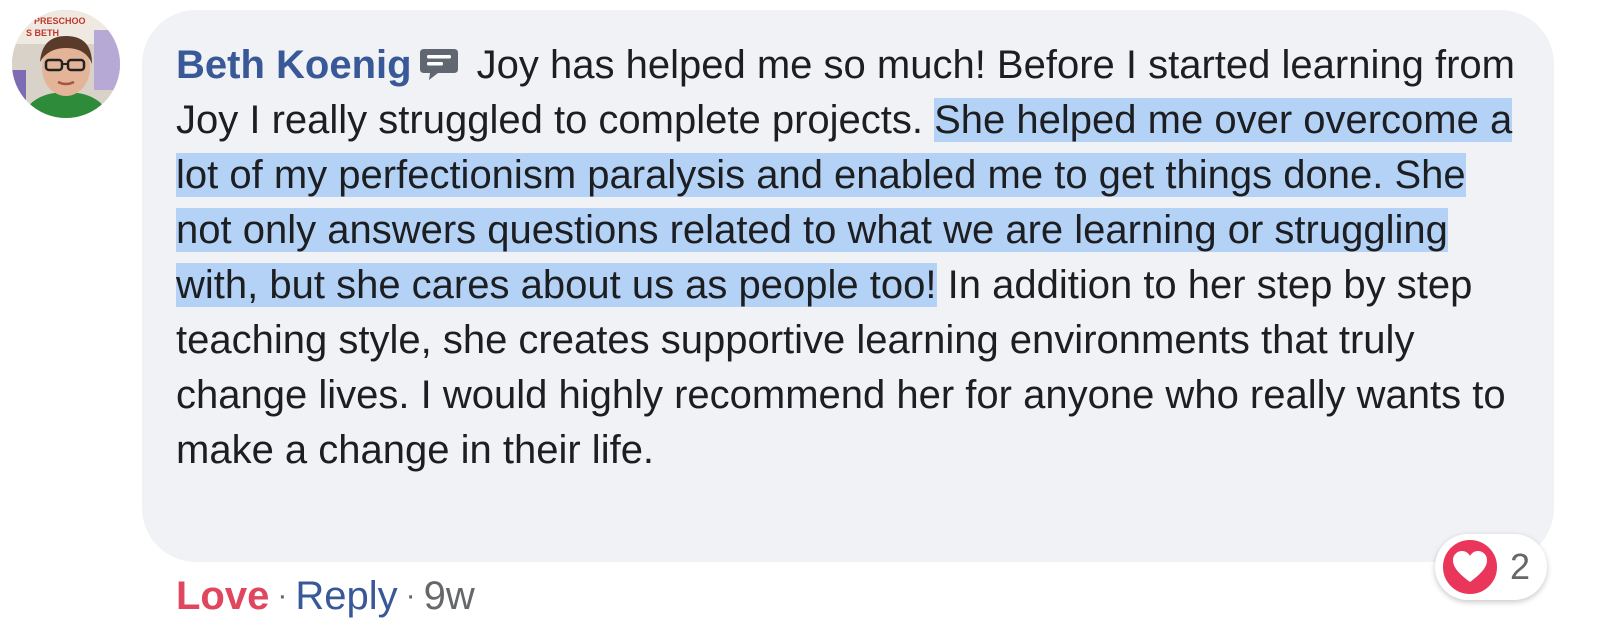 The image size is (1601, 632). What do you see at coordinates (346, 596) in the screenshot?
I see `reply-button: Reply` at bounding box center [346, 596].